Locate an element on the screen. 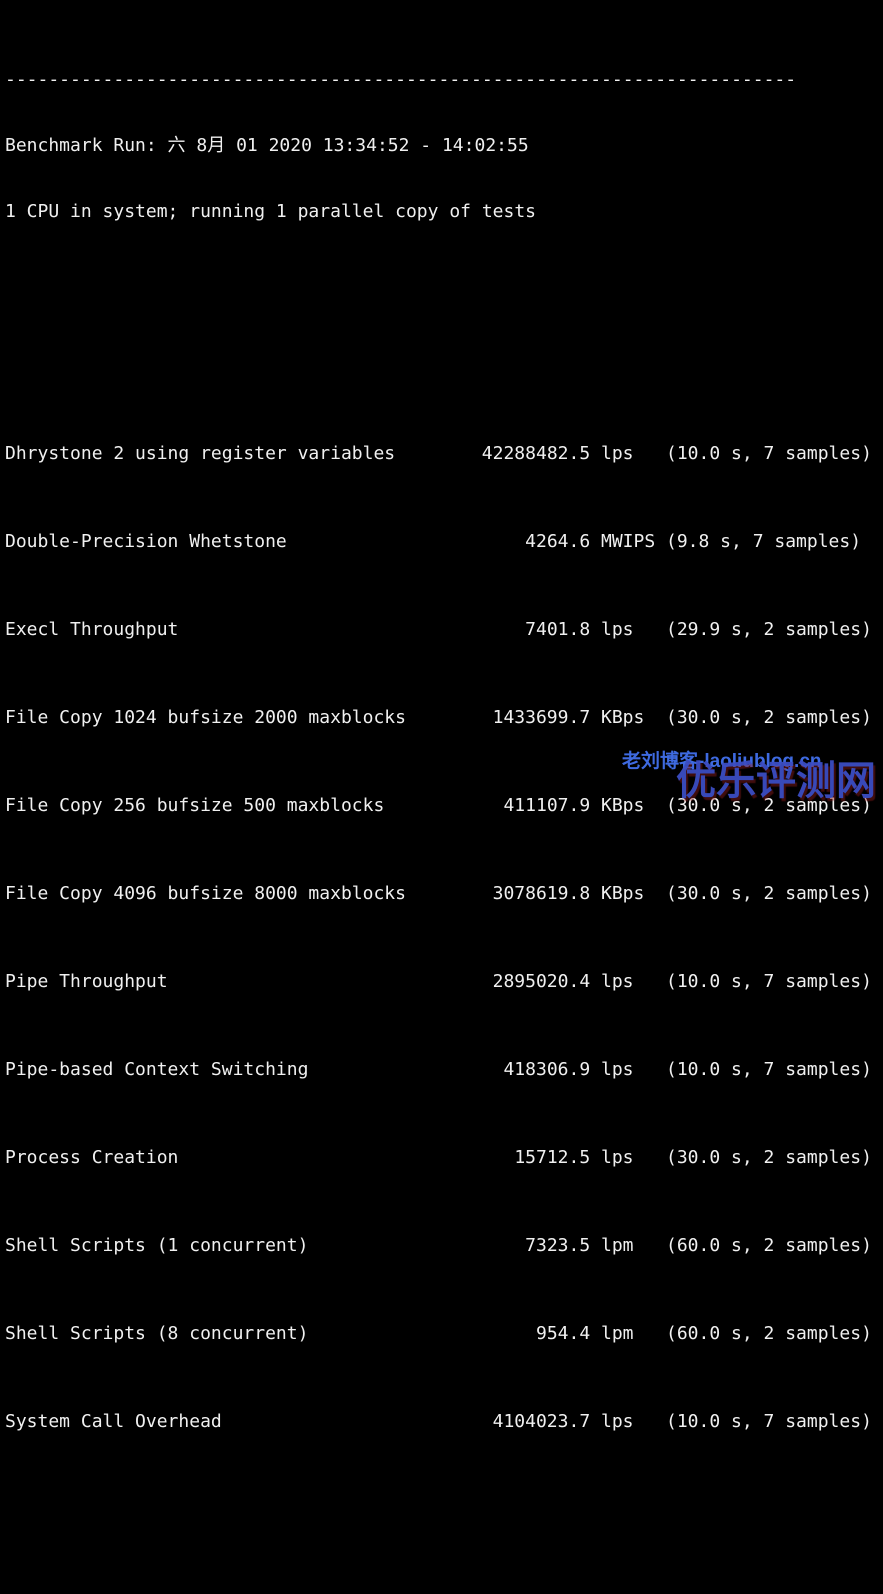  test-value: 411107.9 is located at coordinates (547, 805).